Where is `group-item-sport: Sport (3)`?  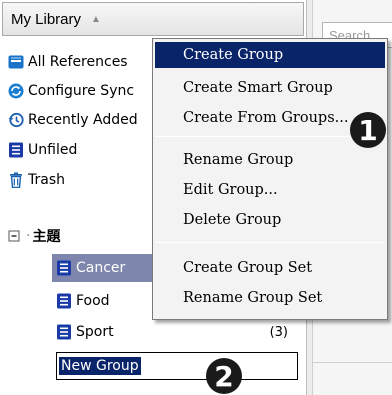
group-item-sport: Sport (3) is located at coordinates (178, 332).